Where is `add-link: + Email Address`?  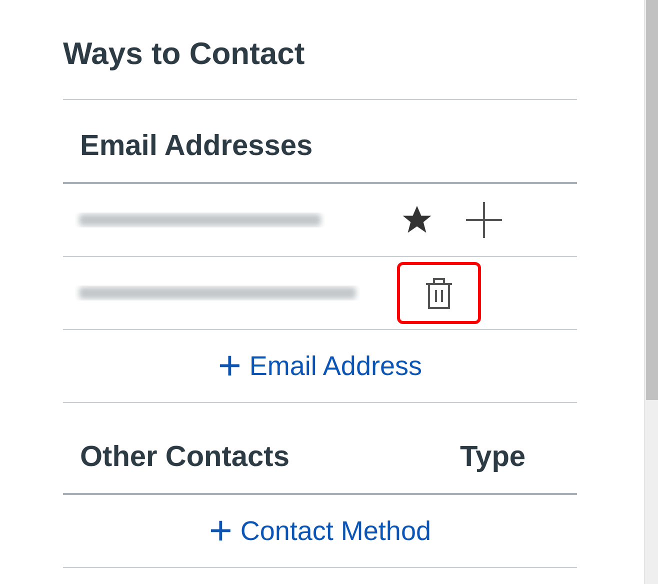
add-link: + Email Address is located at coordinates (320, 366).